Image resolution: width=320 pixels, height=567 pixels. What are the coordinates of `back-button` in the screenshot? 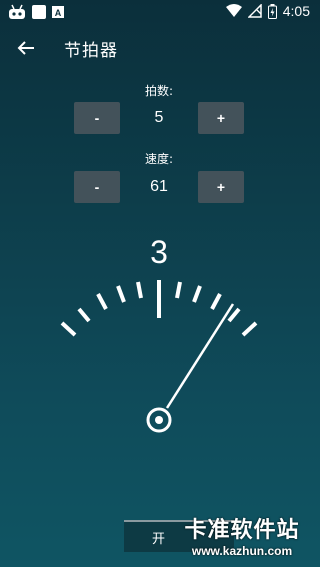 It's located at (26, 48).